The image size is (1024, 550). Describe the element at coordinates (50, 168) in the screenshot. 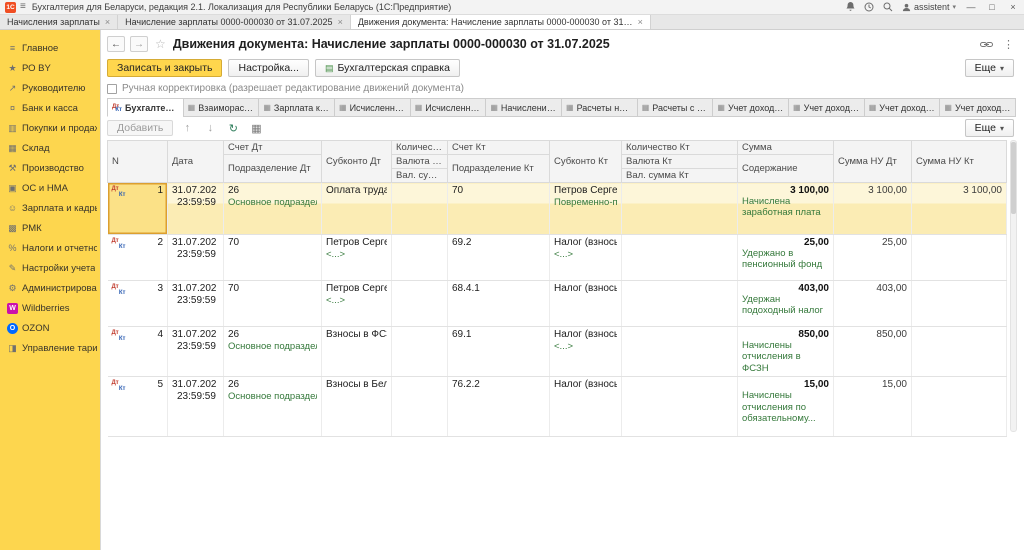

I see `sidebar-item-production: ⚒ Производство` at that location.